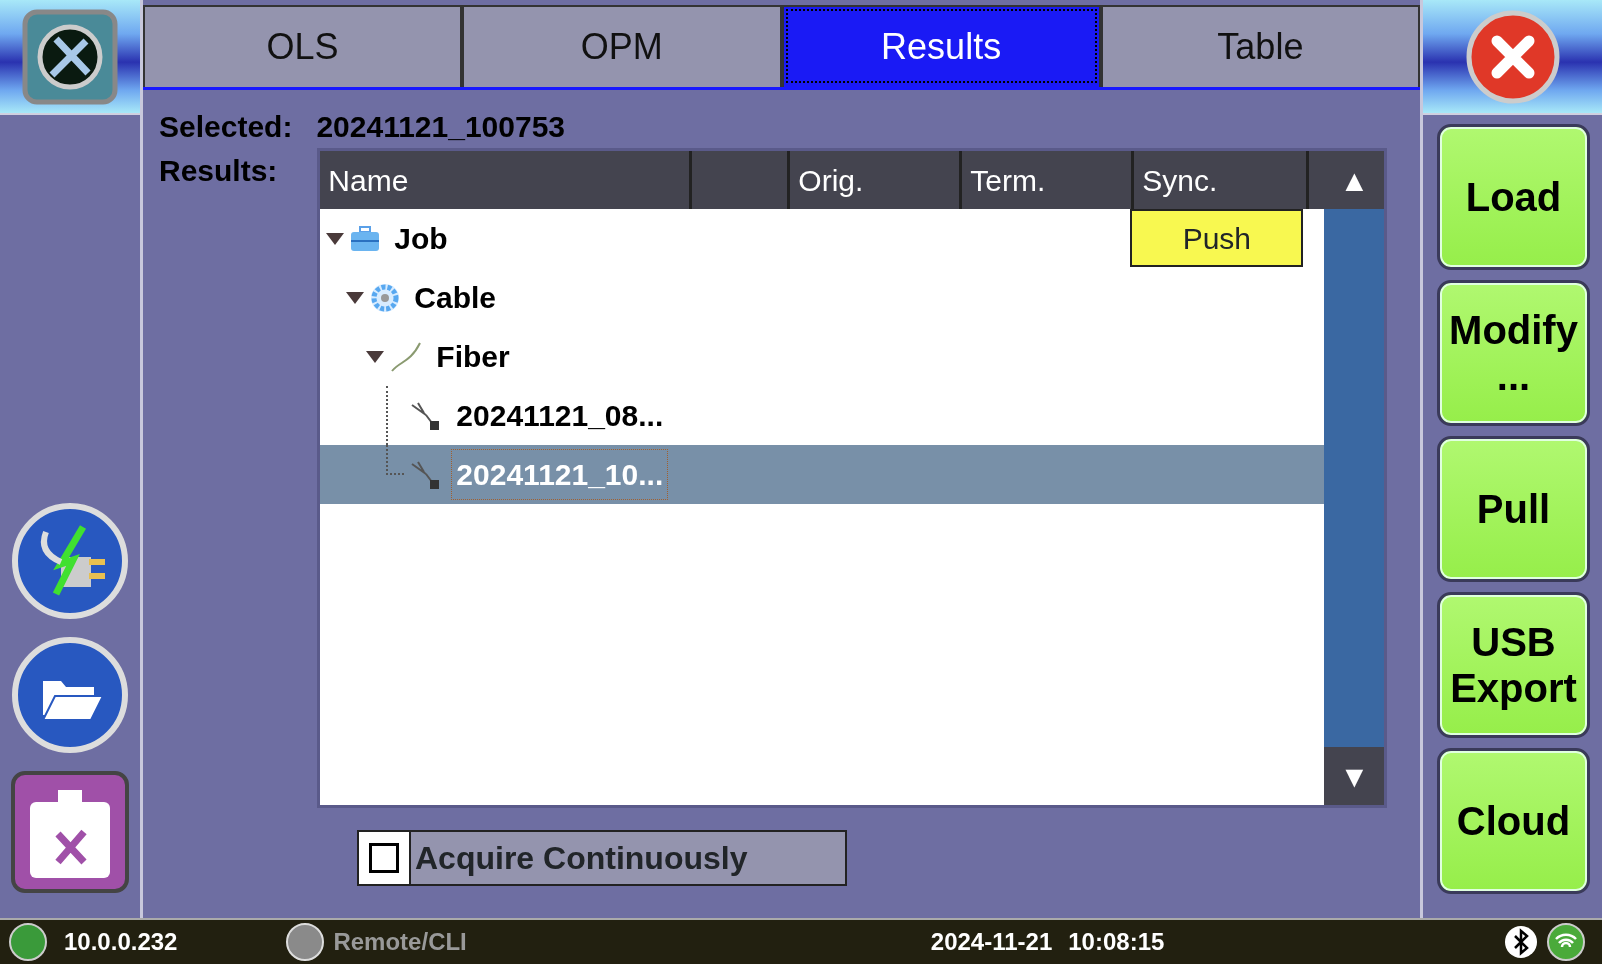  I want to click on briefcase-icon, so click(365, 238).